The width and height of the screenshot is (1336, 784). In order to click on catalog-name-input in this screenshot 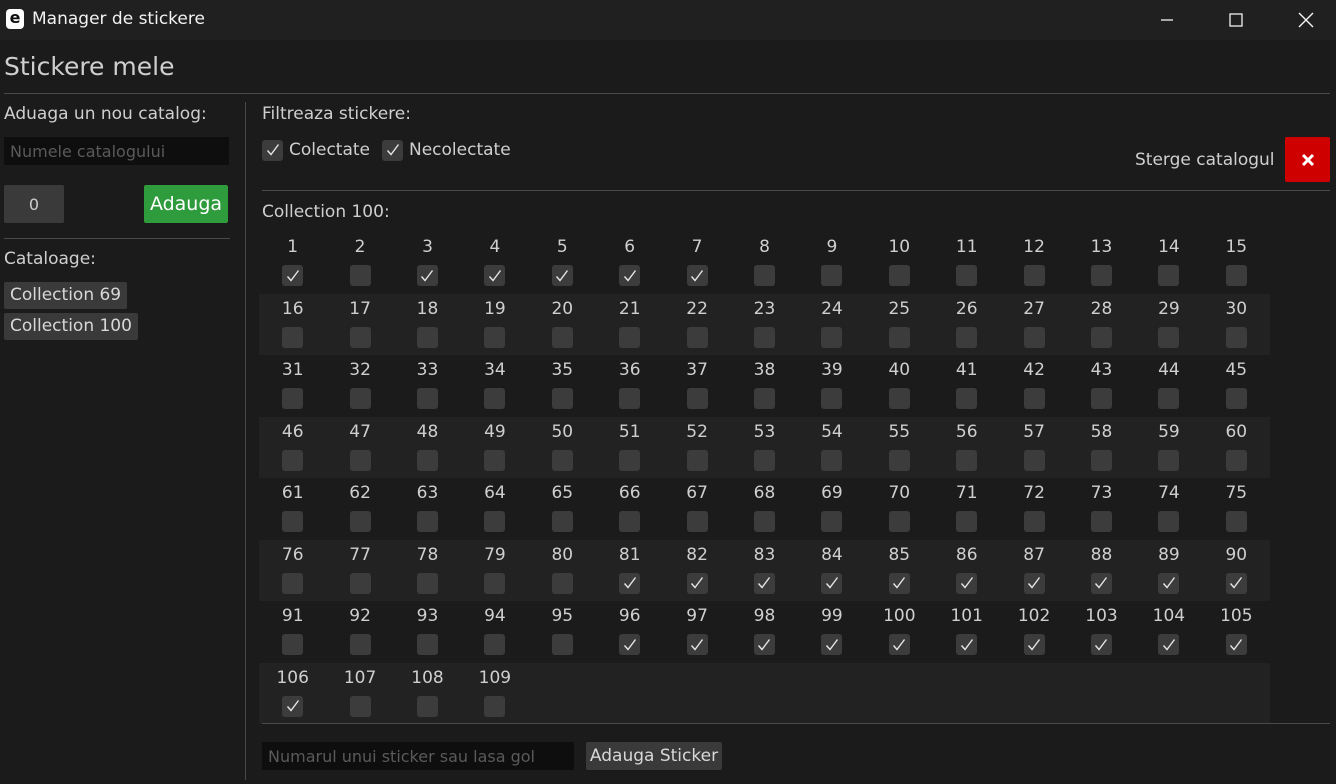, I will do `click(116, 151)`.